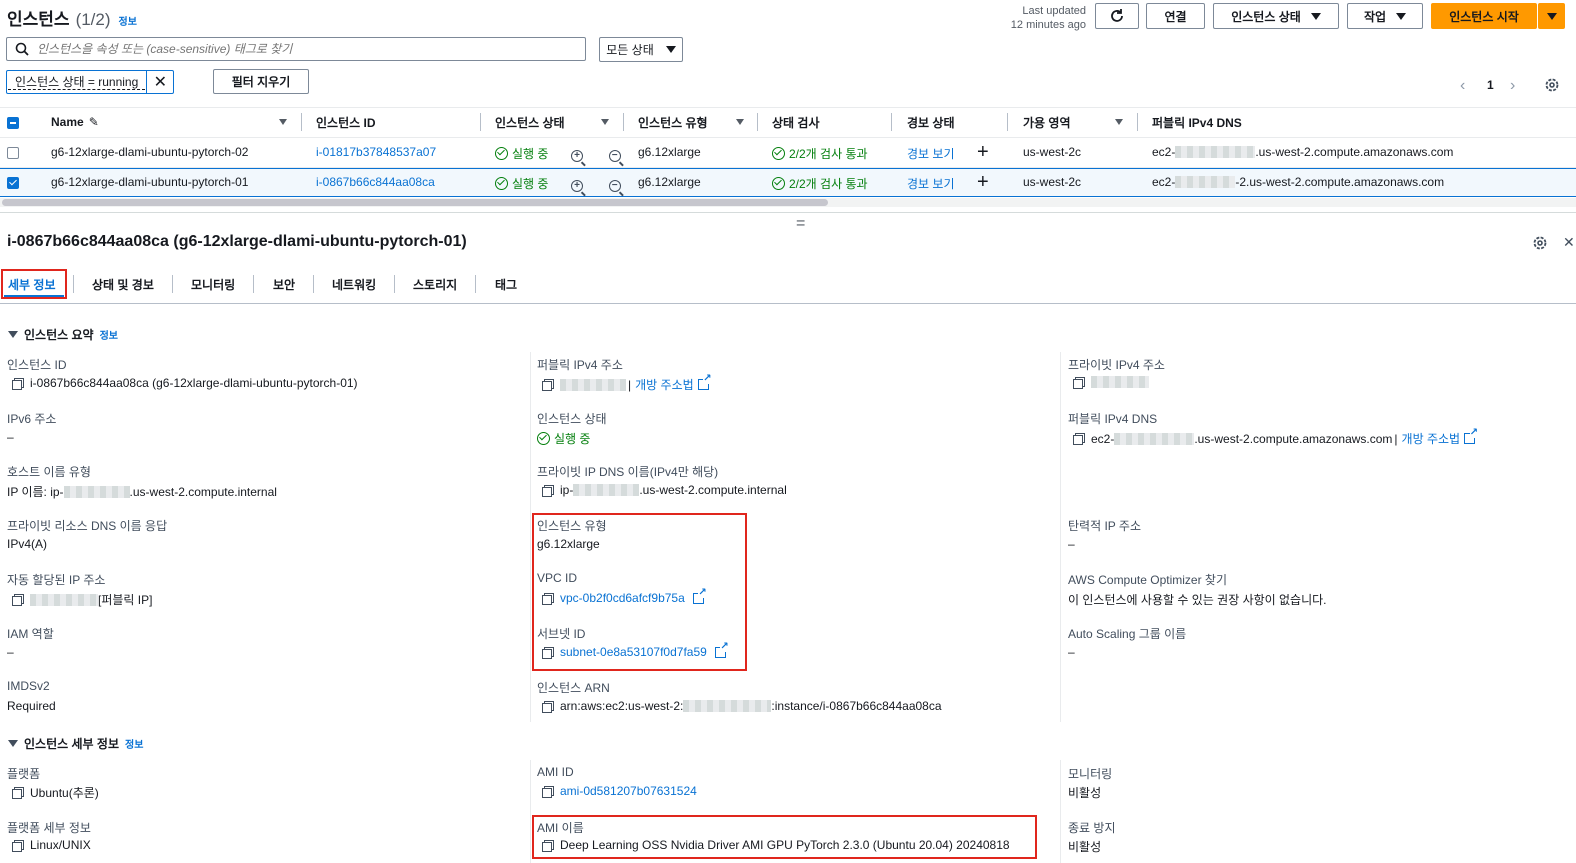 The height and width of the screenshot is (863, 1576). What do you see at coordinates (1462, 86) in the screenshot?
I see `chevron-left-icon: ‹` at bounding box center [1462, 86].